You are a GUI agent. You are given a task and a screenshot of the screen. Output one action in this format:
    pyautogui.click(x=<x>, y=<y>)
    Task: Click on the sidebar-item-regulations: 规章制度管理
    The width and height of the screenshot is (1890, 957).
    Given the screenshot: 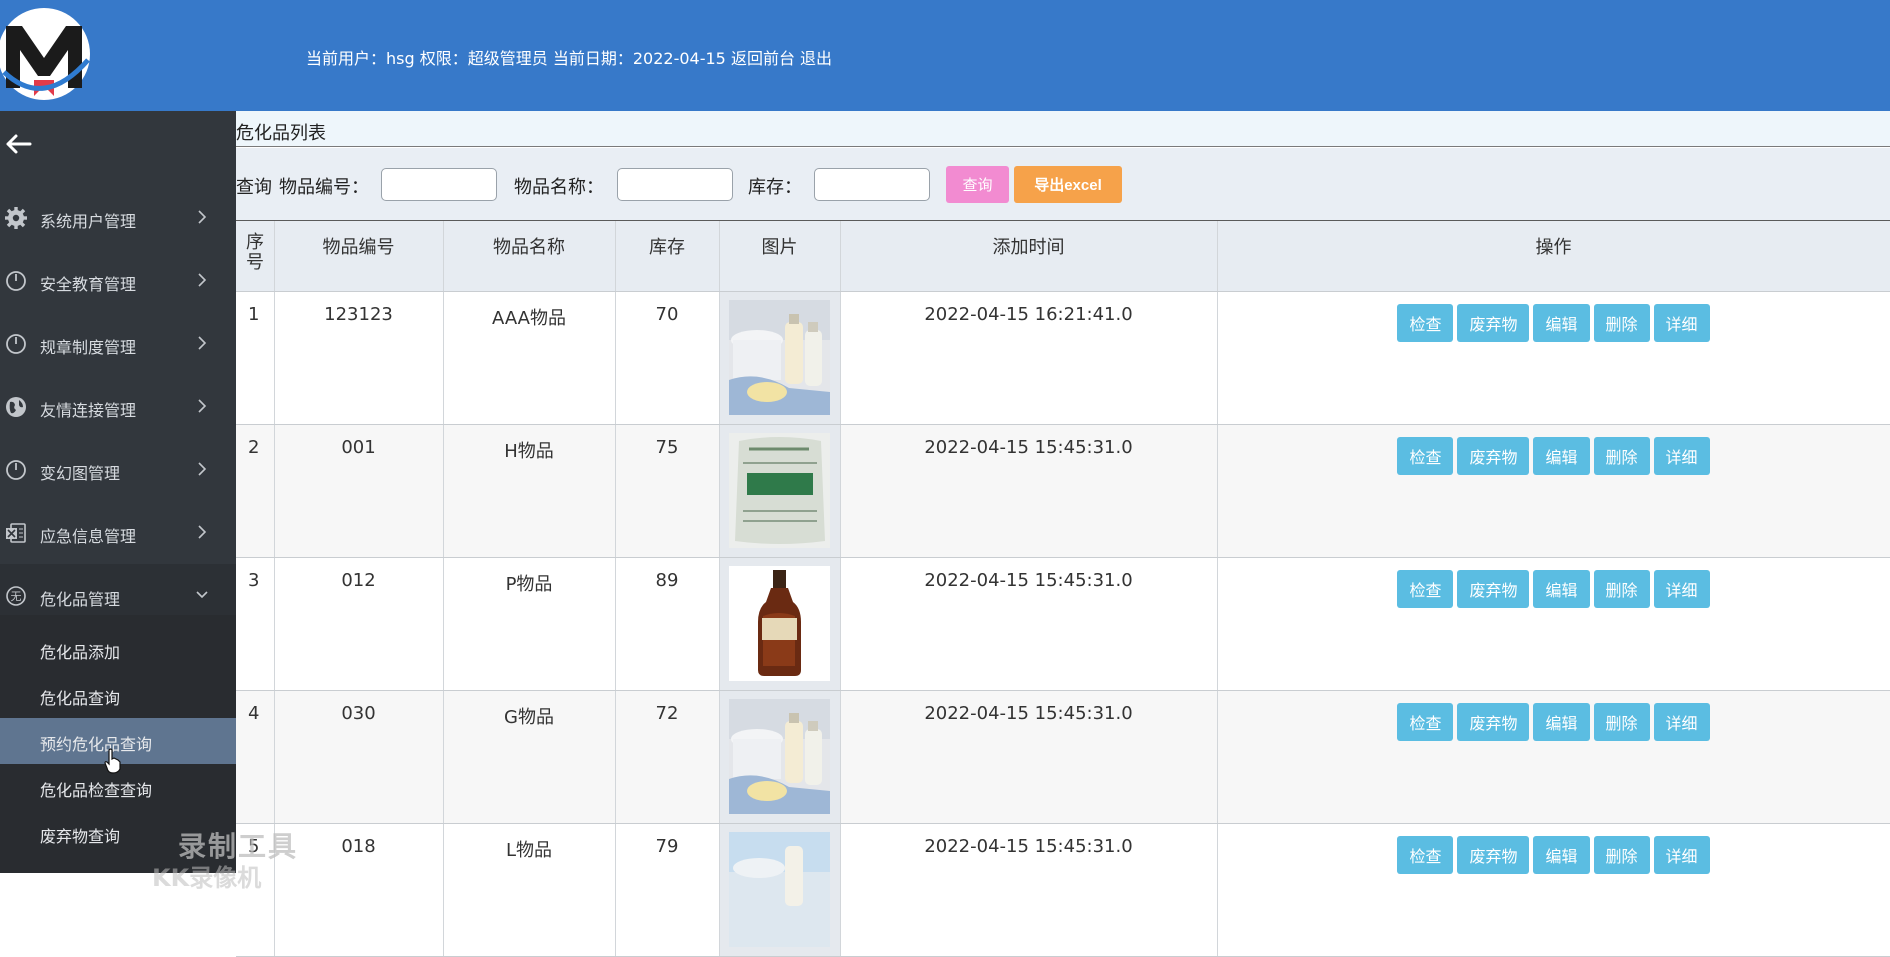 What is the action you would take?
    pyautogui.click(x=118, y=343)
    